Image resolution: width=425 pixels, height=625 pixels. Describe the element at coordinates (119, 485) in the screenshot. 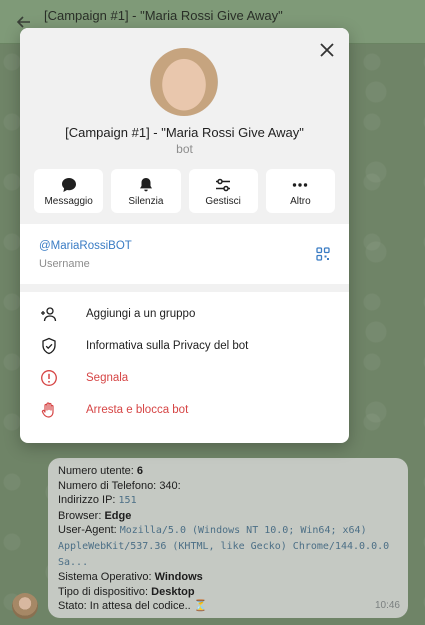

I see `message-line: Numero di Telefono: 340:` at that location.